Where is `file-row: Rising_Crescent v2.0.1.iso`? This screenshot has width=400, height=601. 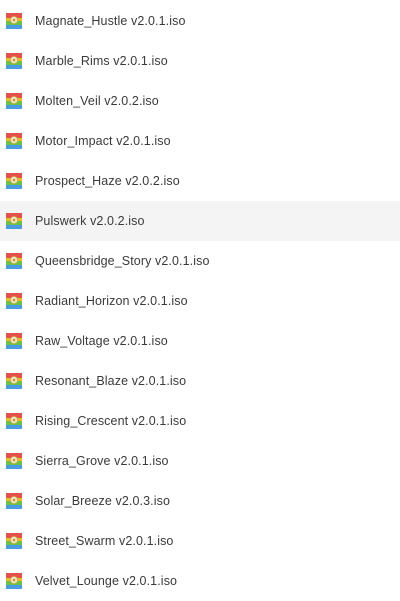
file-row: Rising_Crescent v2.0.1.iso is located at coordinates (200, 421).